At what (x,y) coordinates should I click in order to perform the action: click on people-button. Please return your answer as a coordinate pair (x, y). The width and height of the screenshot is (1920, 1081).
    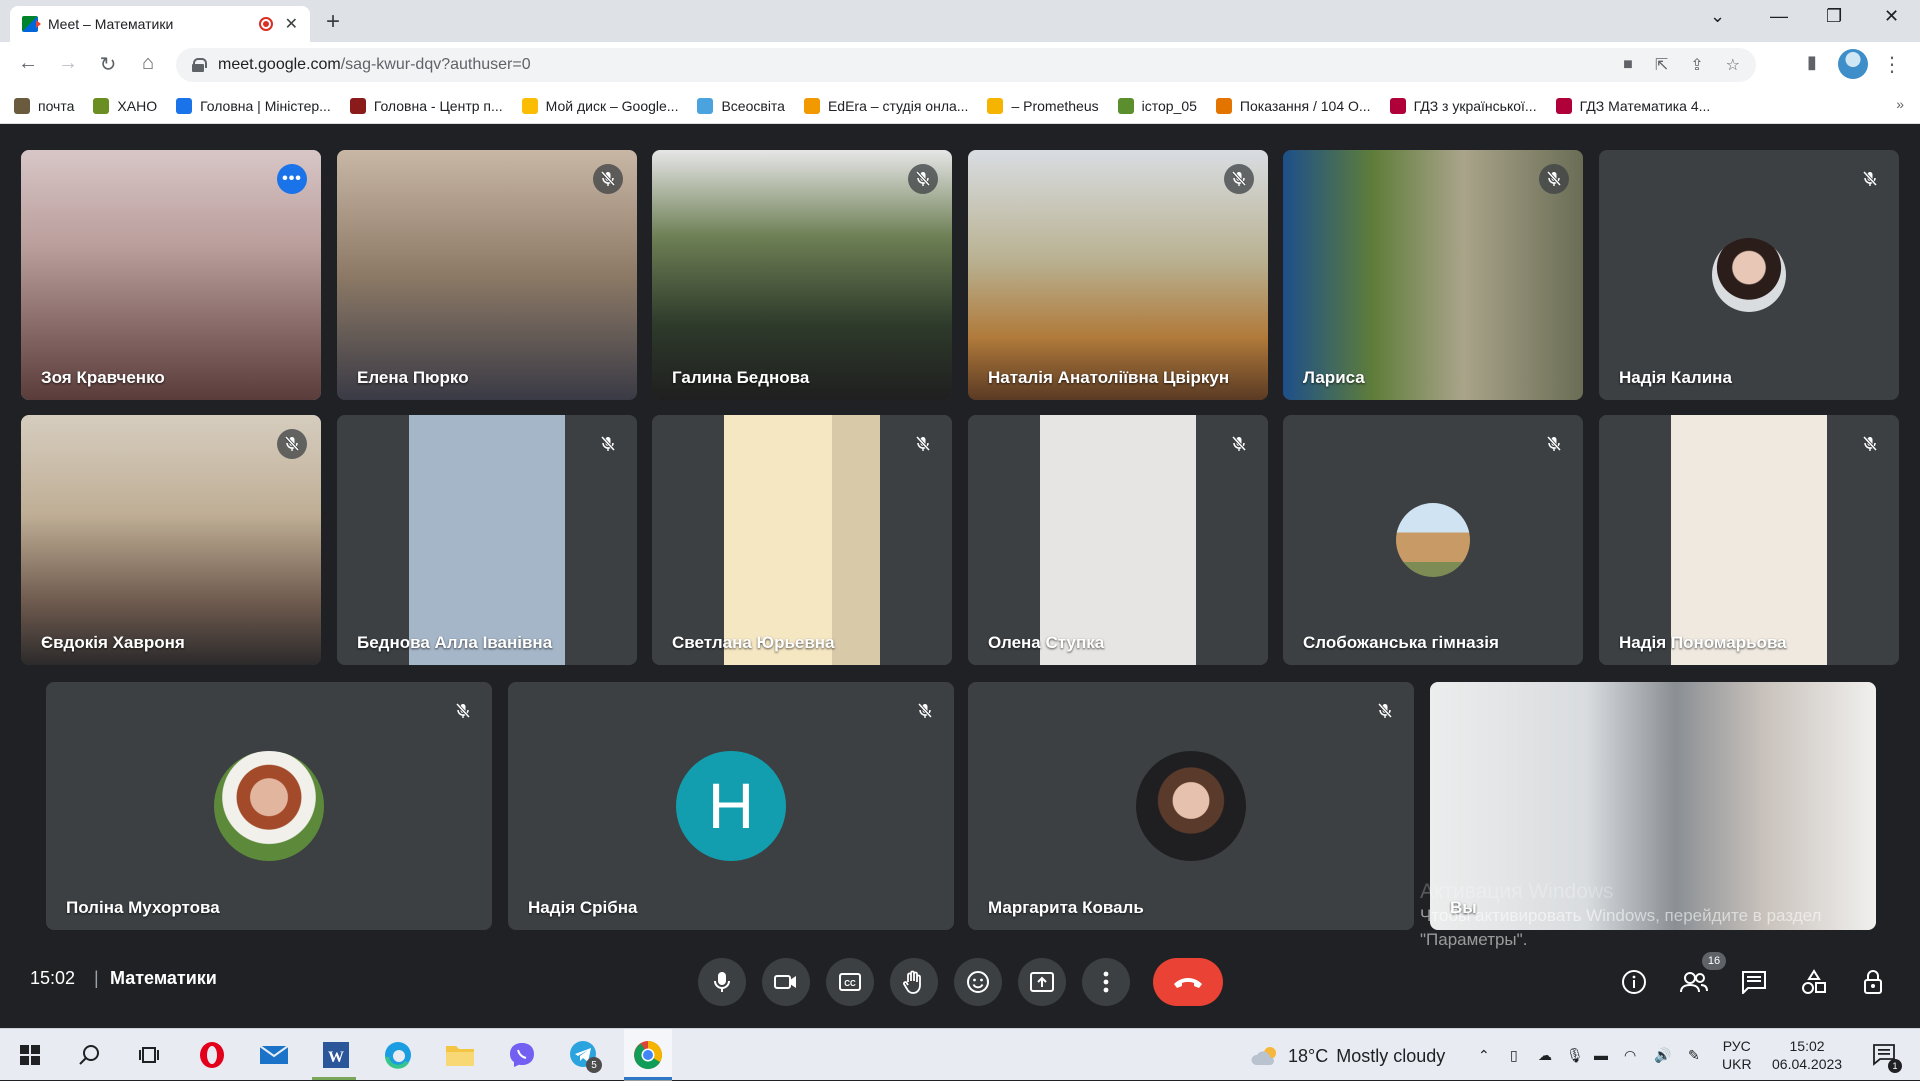
    Looking at the image, I should click on (1694, 982).